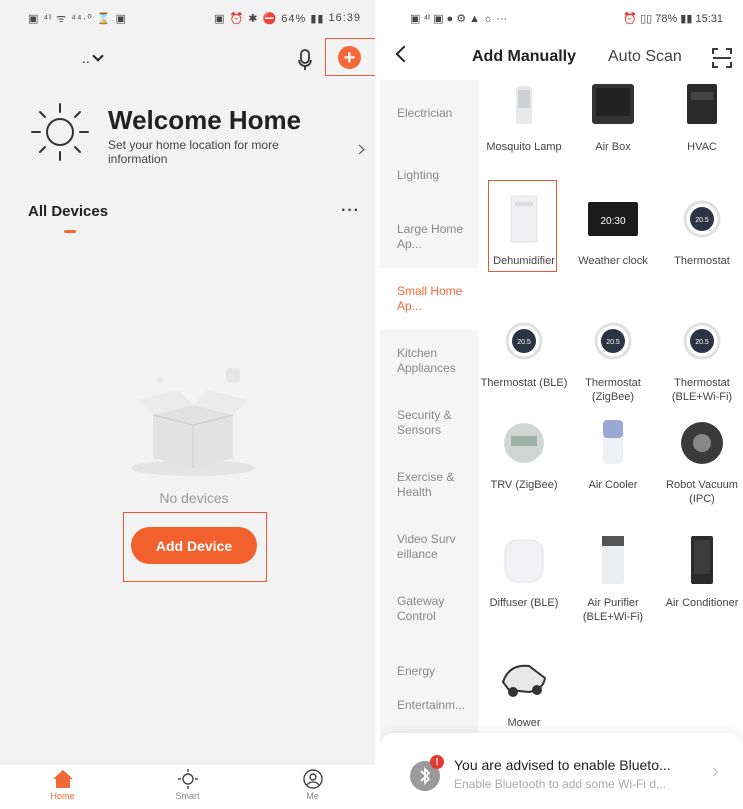 Image resolution: width=743 pixels, height=809 pixels. I want to click on air-cooler-icon, so click(613, 442).